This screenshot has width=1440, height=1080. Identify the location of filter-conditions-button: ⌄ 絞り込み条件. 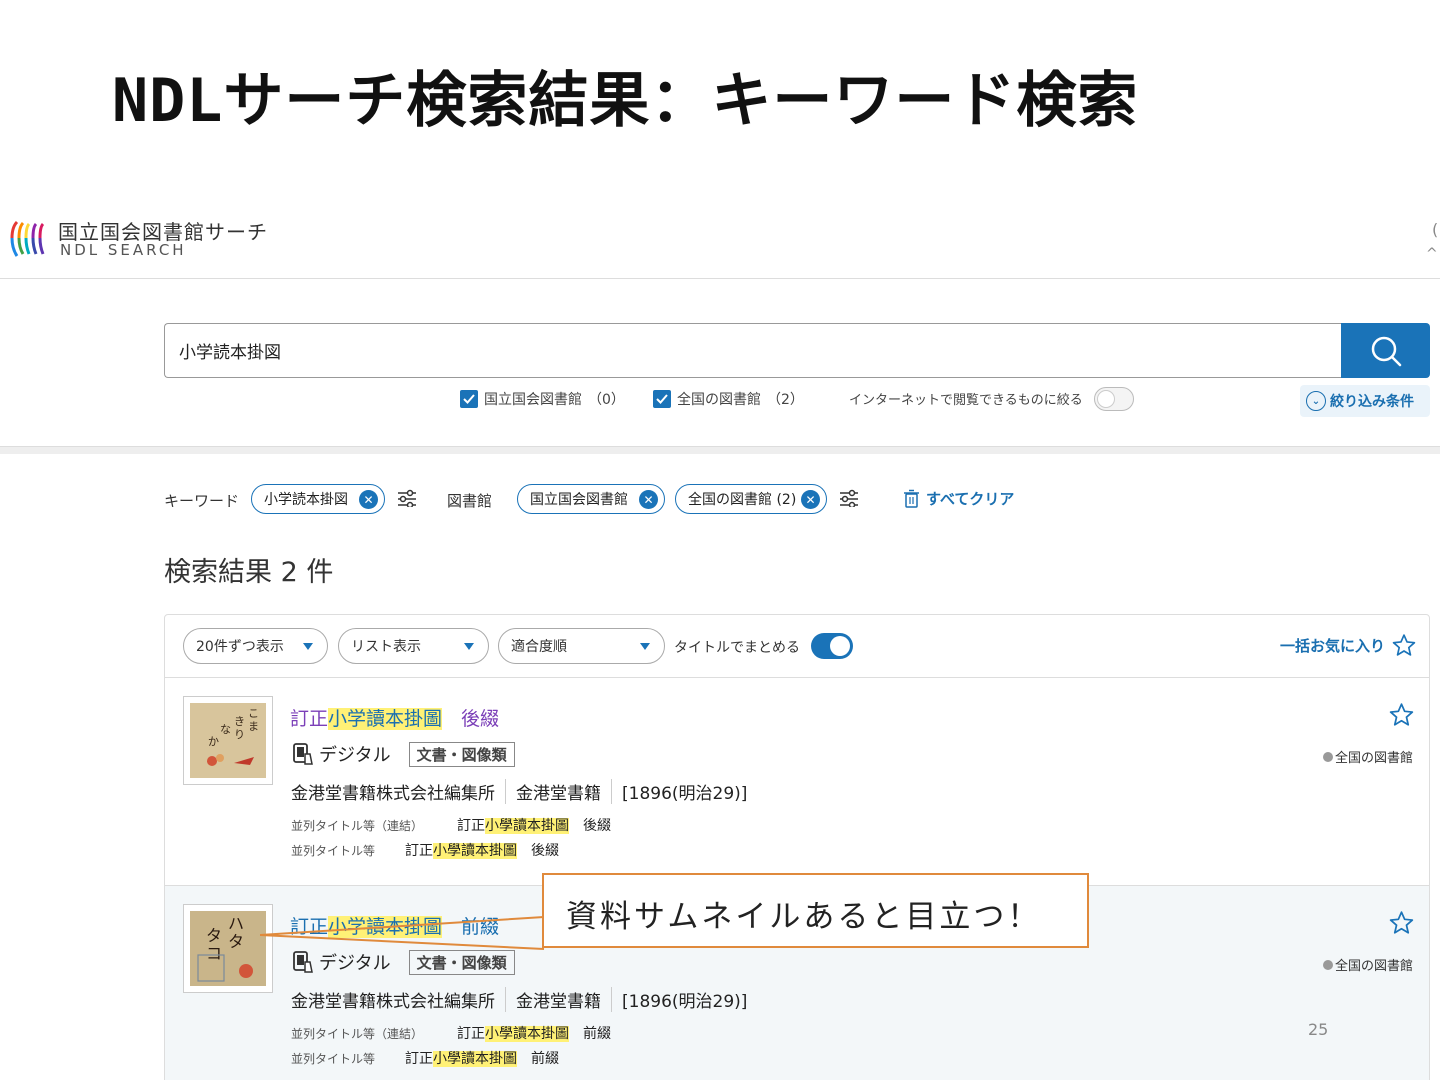
(1365, 401).